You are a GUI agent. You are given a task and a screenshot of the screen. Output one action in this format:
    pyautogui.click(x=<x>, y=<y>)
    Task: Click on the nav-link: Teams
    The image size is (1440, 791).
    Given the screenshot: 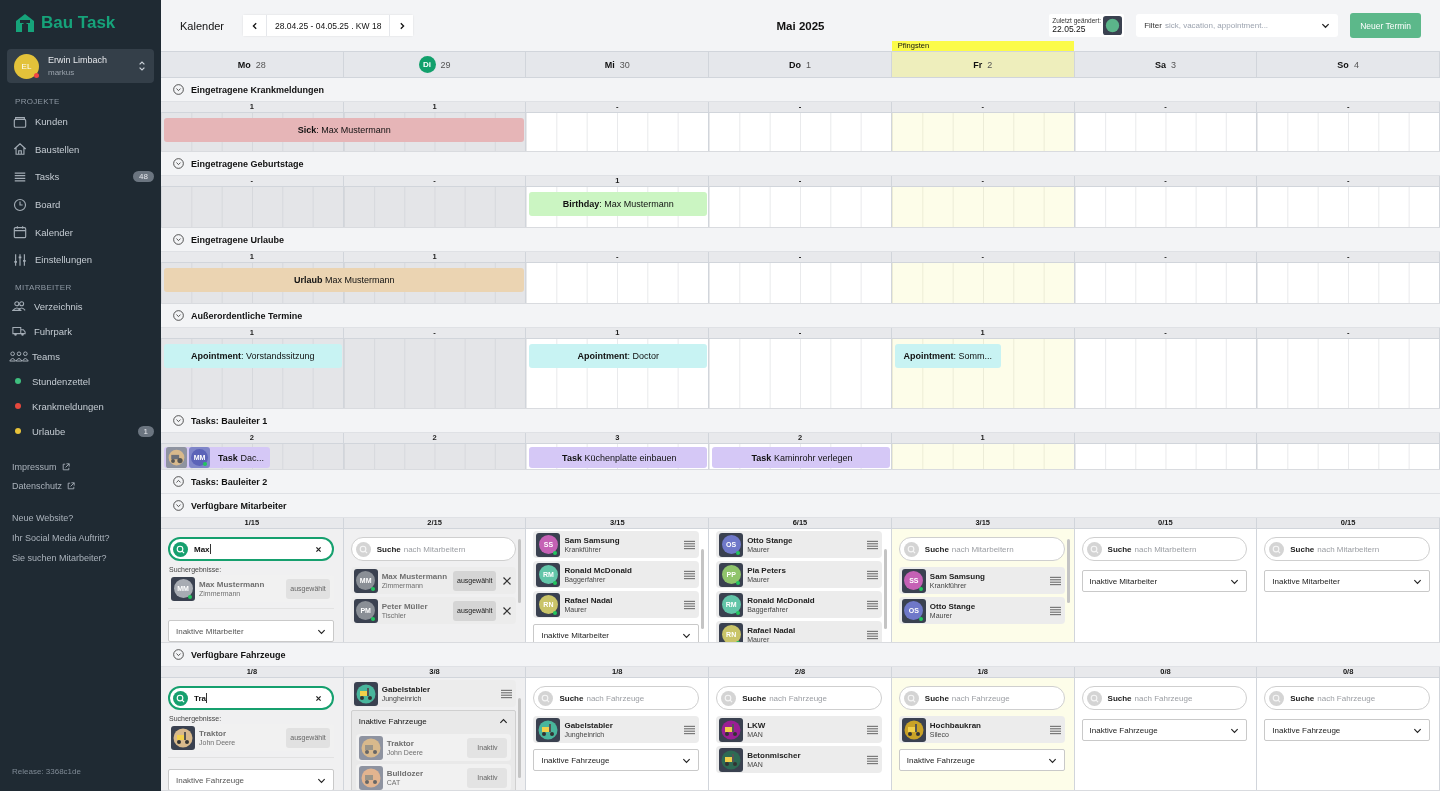 What is the action you would take?
    pyautogui.click(x=80, y=356)
    